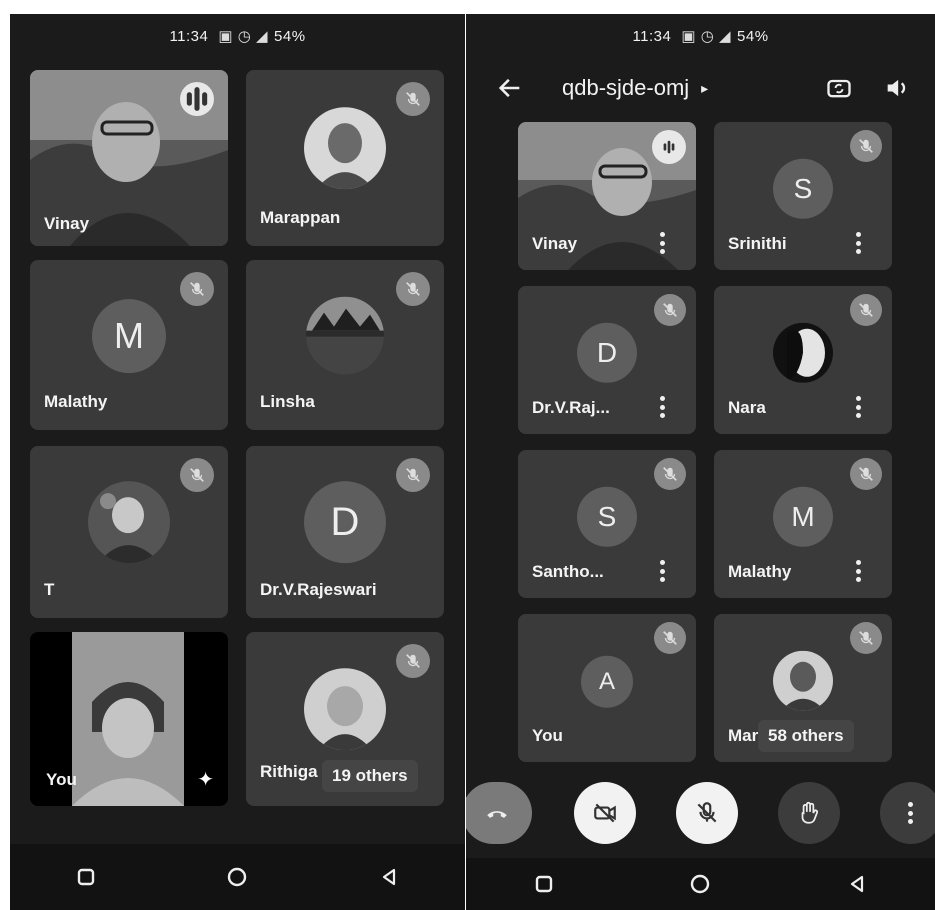  What do you see at coordinates (318, 589) in the screenshot?
I see `participant-name: Dr.V.Rajeswari` at bounding box center [318, 589].